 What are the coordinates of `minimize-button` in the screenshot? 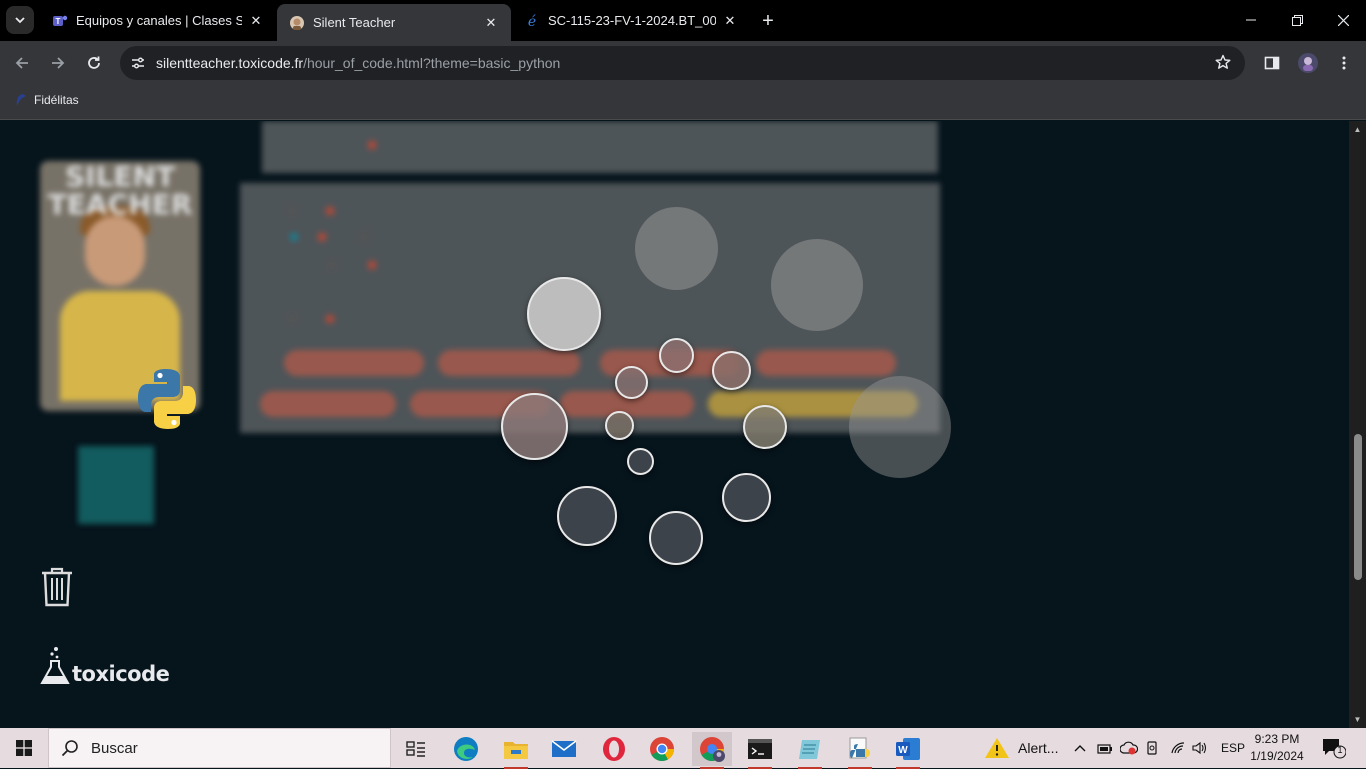 It's located at (1251, 20).